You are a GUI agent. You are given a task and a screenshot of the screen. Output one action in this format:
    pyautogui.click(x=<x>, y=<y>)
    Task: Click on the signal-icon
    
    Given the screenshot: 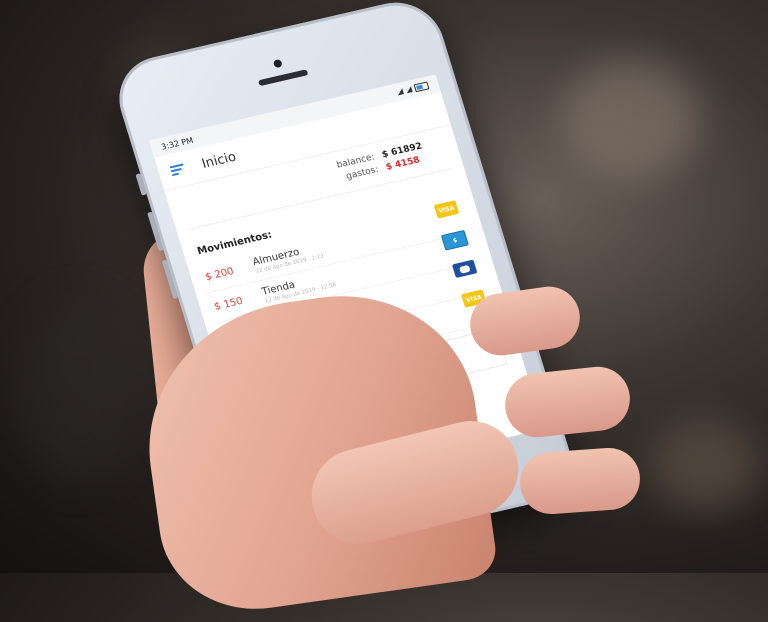 What is the action you would take?
    pyautogui.click(x=400, y=92)
    